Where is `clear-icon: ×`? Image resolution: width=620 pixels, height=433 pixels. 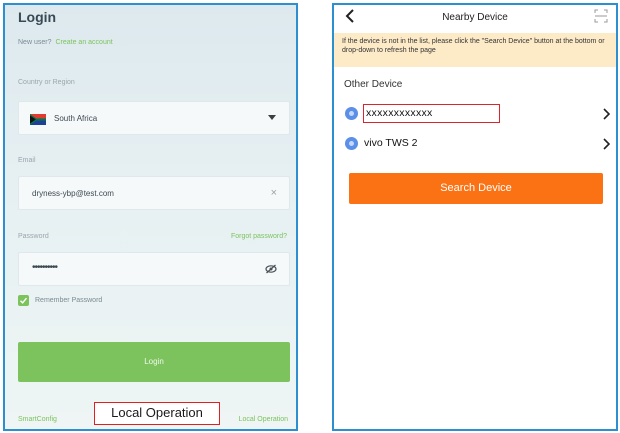 clear-icon: × is located at coordinates (274, 193).